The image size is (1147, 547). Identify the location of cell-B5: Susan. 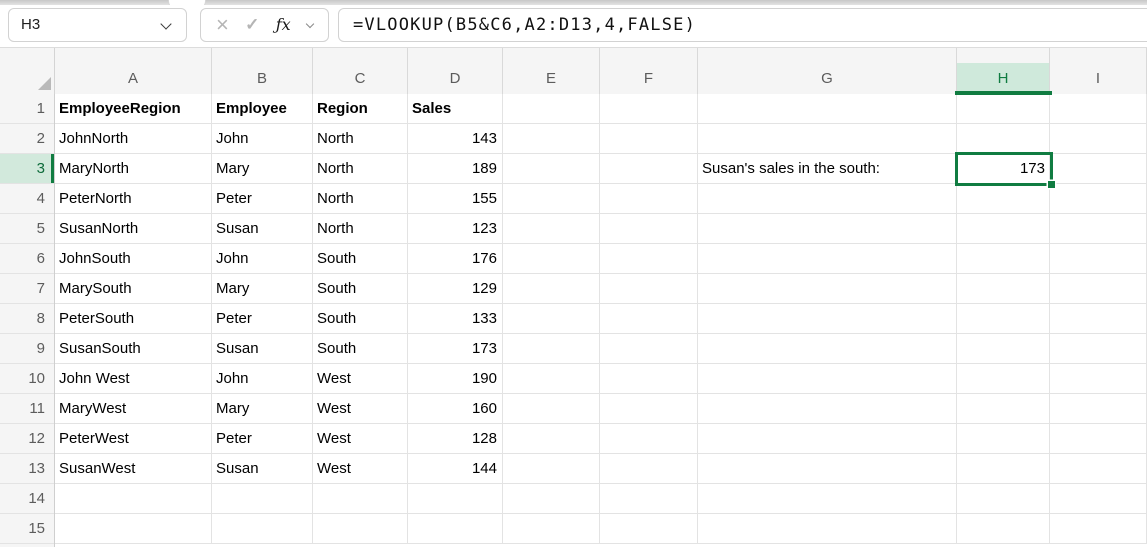
(262, 229).